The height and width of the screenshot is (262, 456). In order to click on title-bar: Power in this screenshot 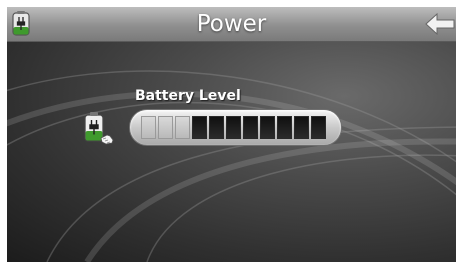, I will do `click(231, 24)`.